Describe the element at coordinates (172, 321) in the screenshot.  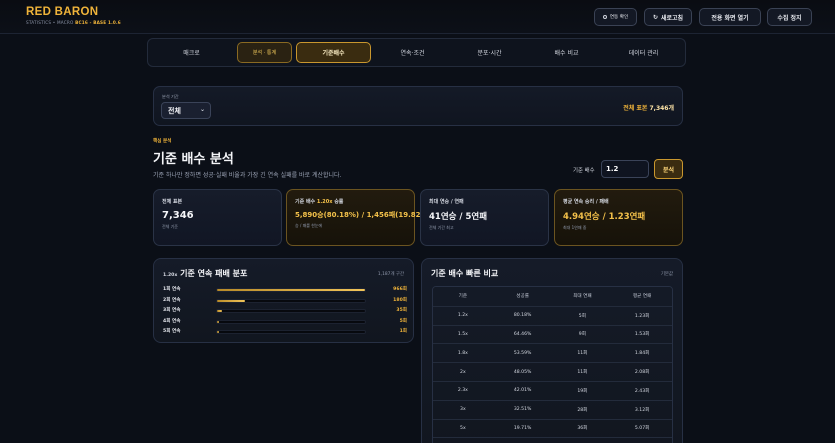
I see `streak-row-label: 4회 연속` at that location.